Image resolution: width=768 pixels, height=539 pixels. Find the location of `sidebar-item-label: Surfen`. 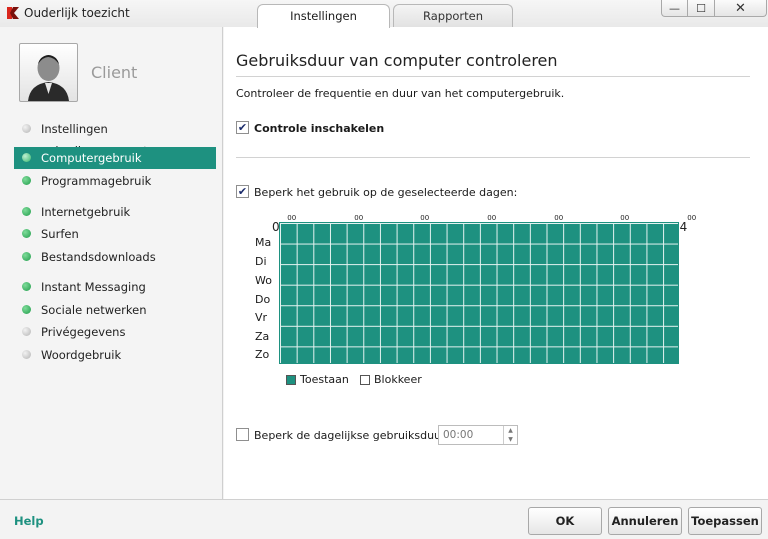

sidebar-item-label: Surfen is located at coordinates (60, 234).